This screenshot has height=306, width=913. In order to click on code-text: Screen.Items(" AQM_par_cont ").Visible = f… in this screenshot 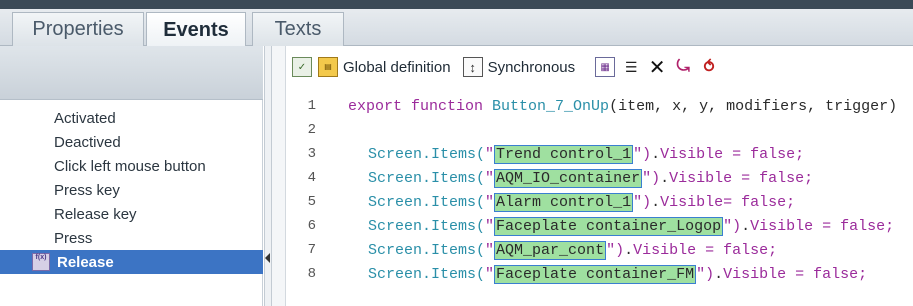, I will do `click(573, 250)`.